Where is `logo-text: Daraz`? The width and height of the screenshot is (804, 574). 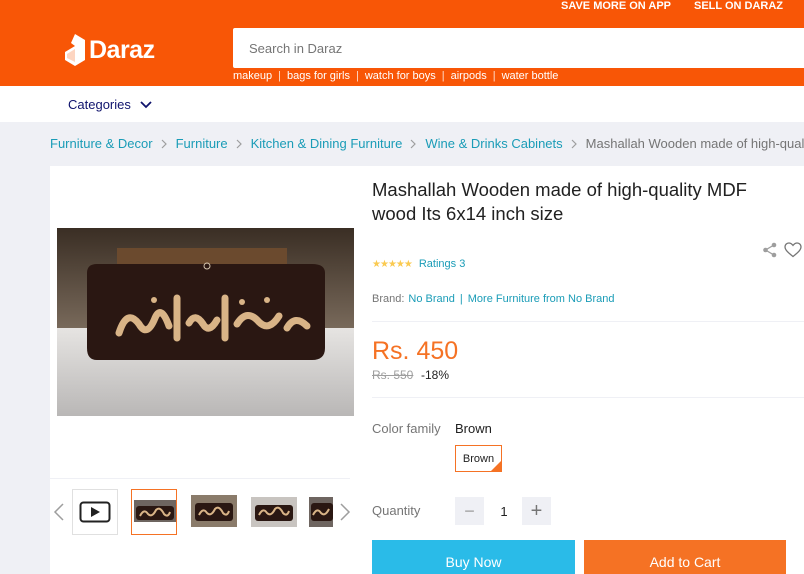
logo-text: Daraz is located at coordinates (122, 49).